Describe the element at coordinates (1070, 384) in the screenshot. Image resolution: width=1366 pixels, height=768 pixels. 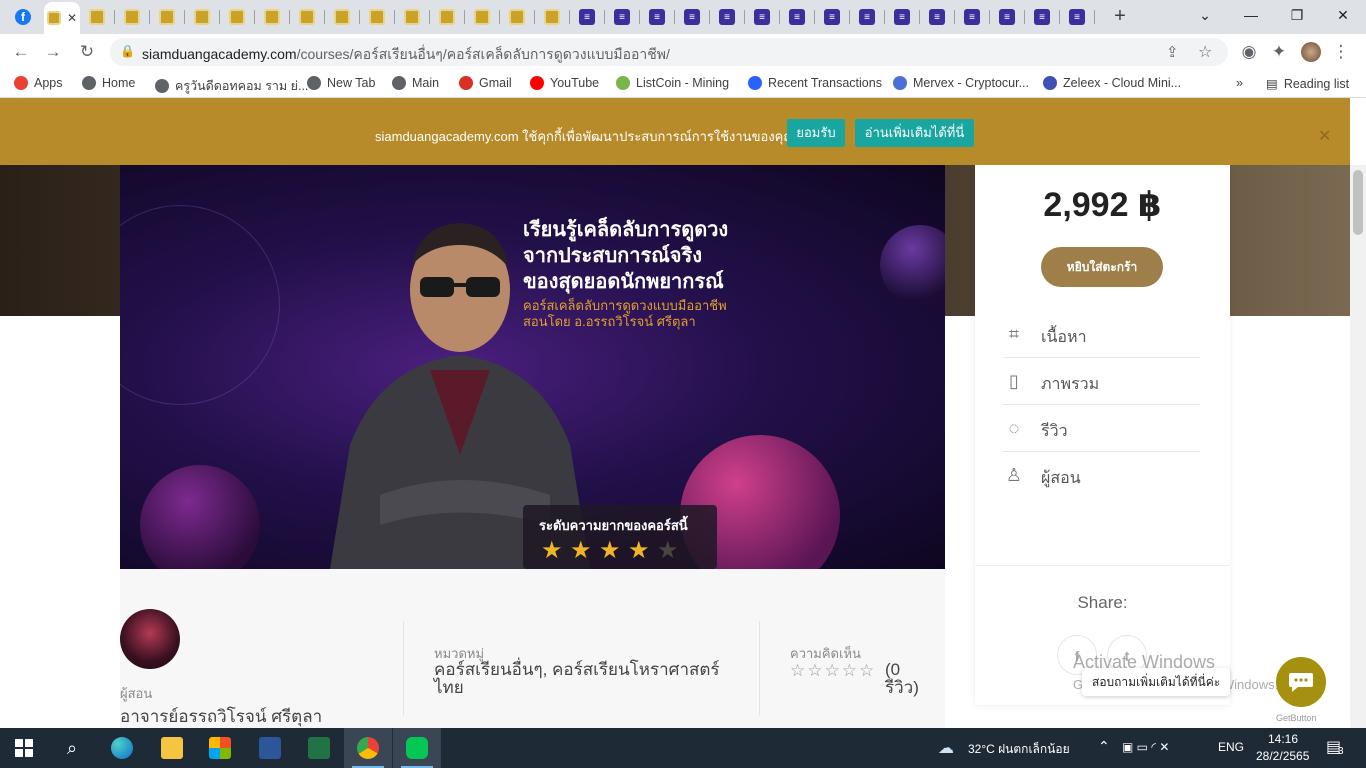
I see `sidebar-item-label: ภาพรวม` at that location.